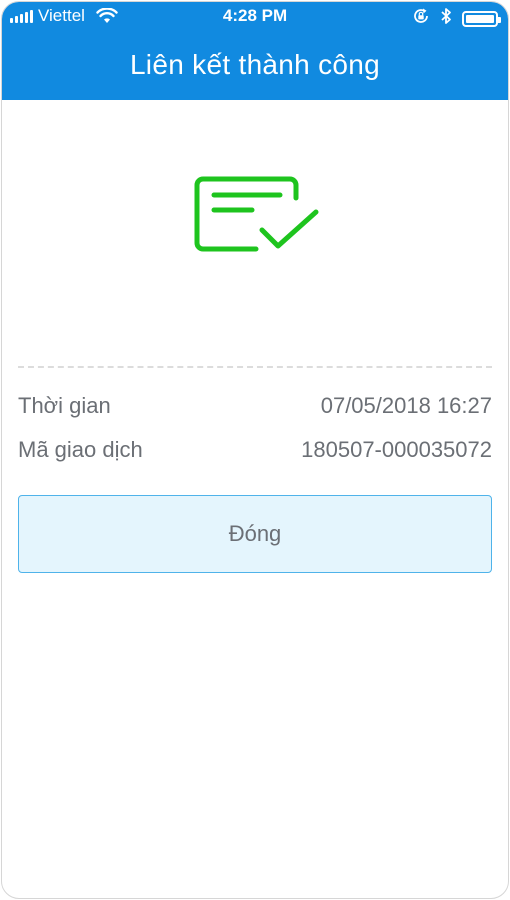 The image size is (510, 900). I want to click on detail-value: 07/05/2018 16:27, so click(406, 405).